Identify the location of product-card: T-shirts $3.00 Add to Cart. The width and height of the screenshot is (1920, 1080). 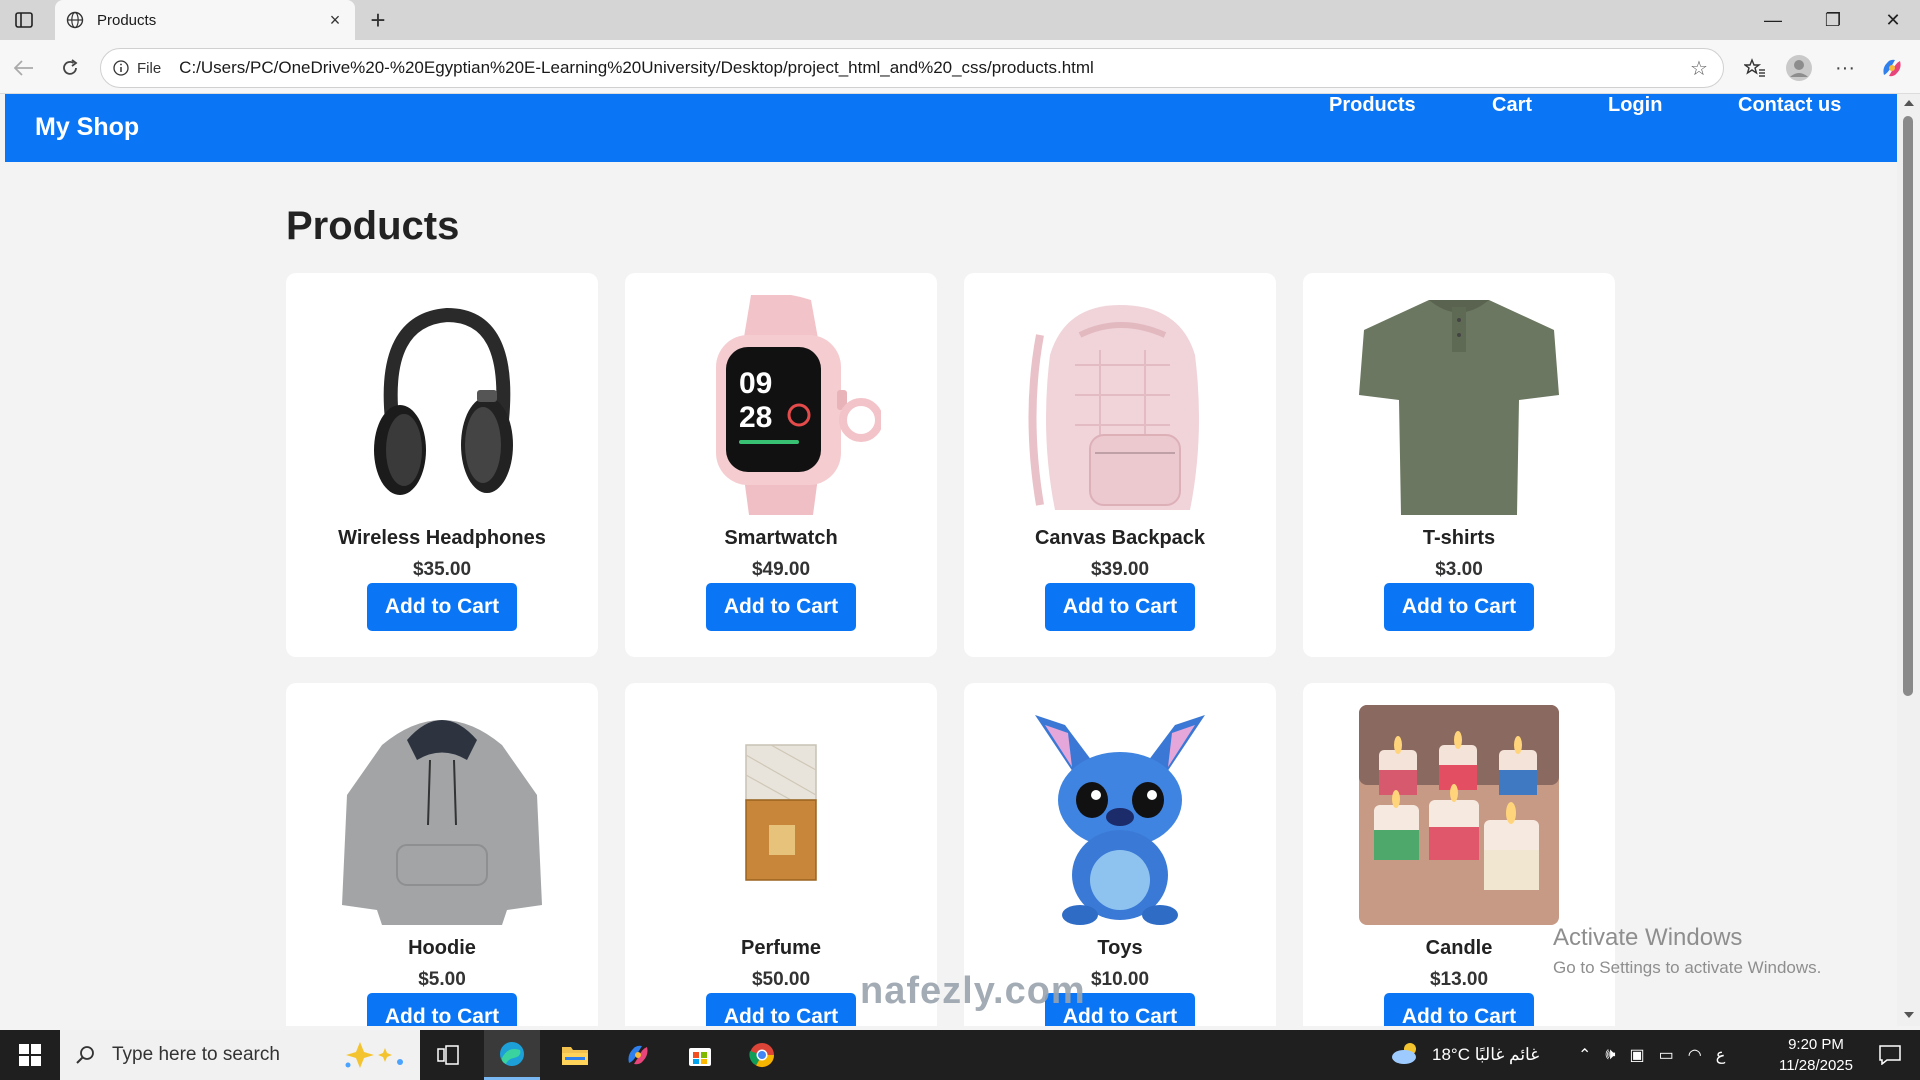
(1459, 465).